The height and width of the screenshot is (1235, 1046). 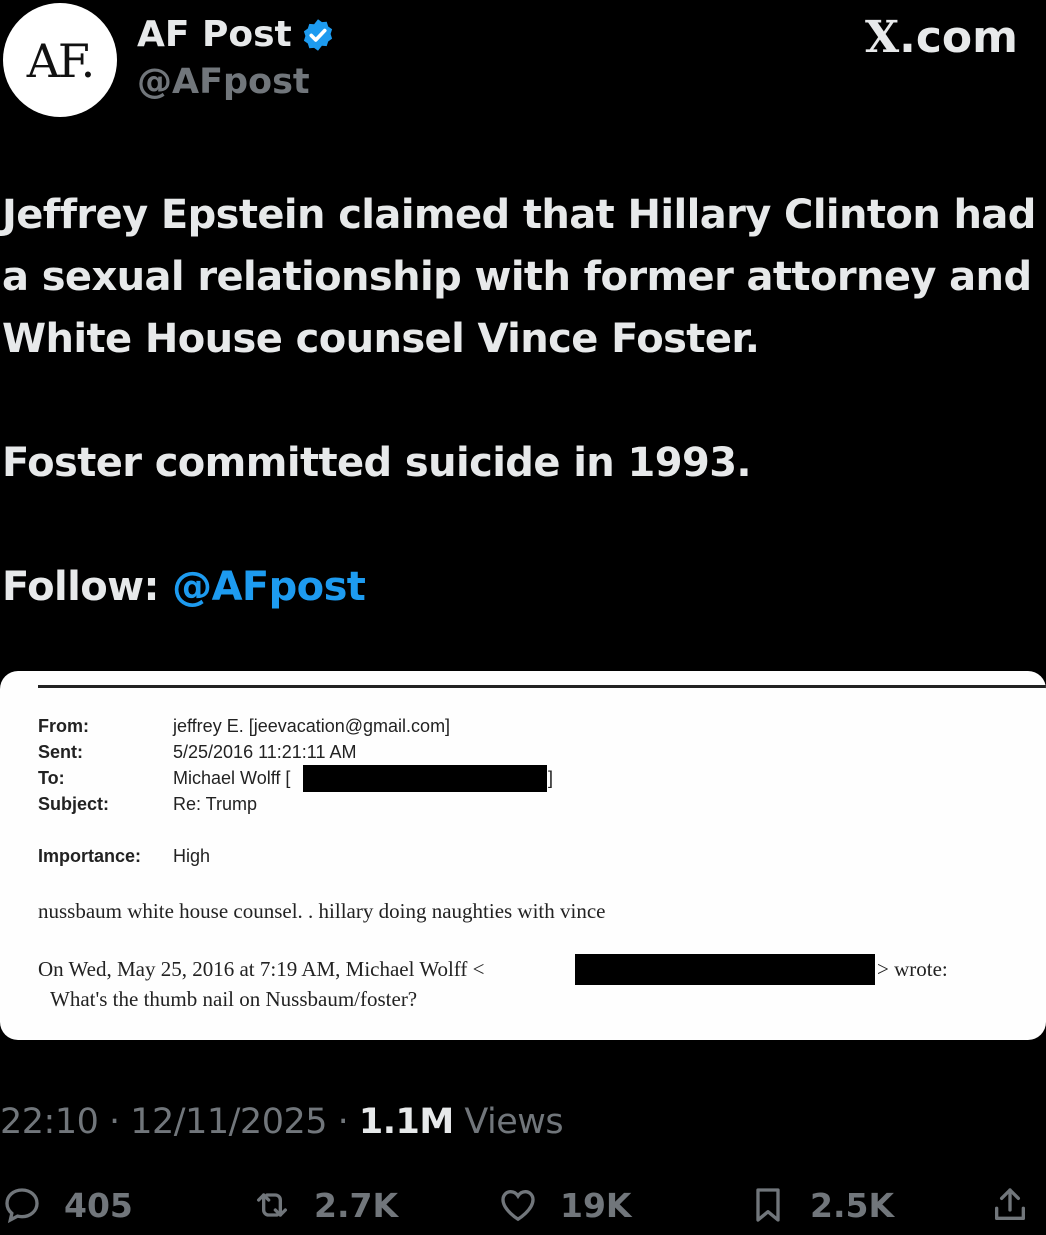 What do you see at coordinates (425, 778) in the screenshot?
I see `redaction-bar-to` at bounding box center [425, 778].